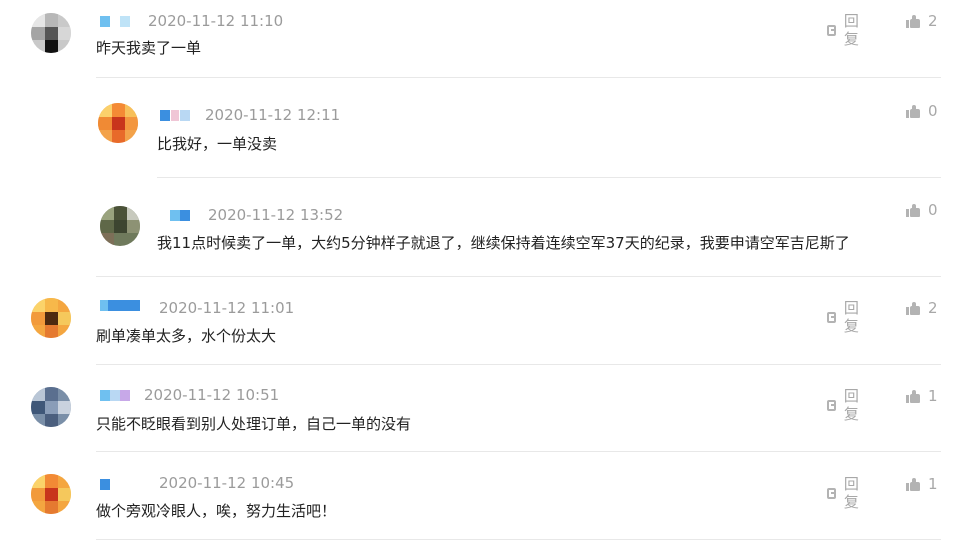  Describe the element at coordinates (149, 48) in the screenshot. I see `comment-text: 昨天我卖了一单` at that location.